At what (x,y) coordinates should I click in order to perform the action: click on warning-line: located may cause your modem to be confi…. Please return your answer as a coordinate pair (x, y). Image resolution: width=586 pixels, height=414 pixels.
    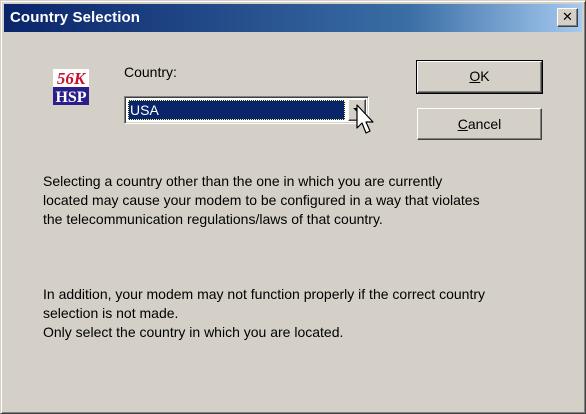
    Looking at the image, I should click on (261, 200).